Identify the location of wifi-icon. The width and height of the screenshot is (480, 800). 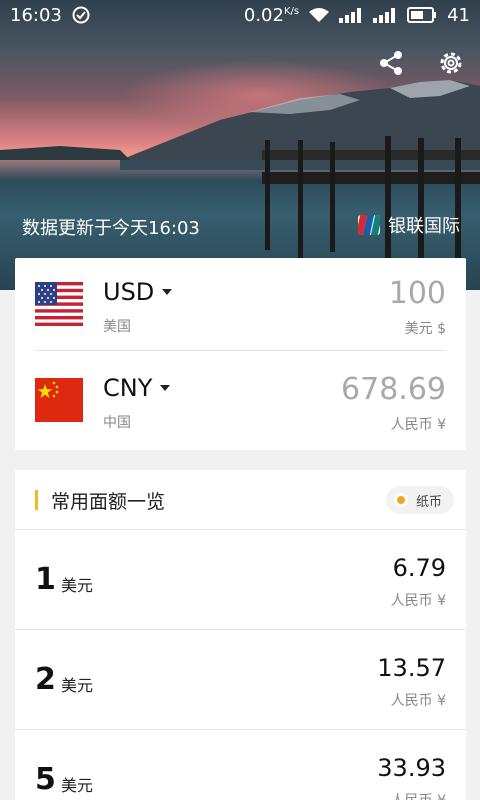
(319, 15).